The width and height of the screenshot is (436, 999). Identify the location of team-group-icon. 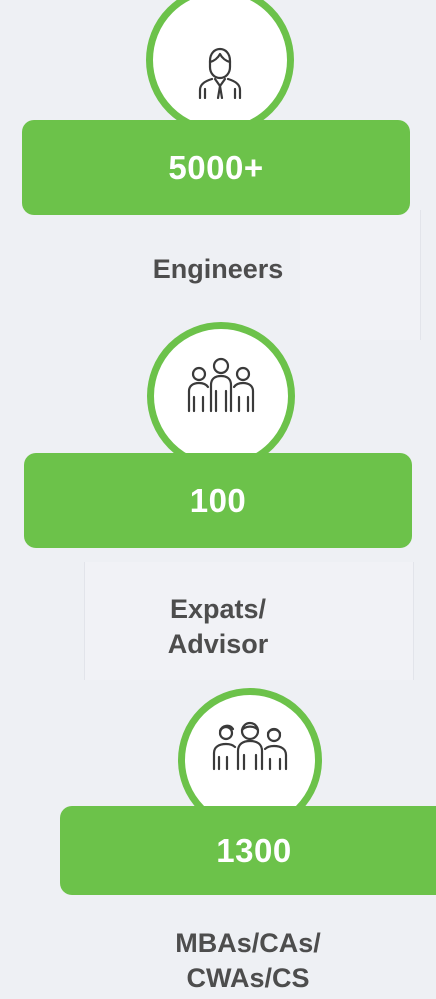
(221, 385).